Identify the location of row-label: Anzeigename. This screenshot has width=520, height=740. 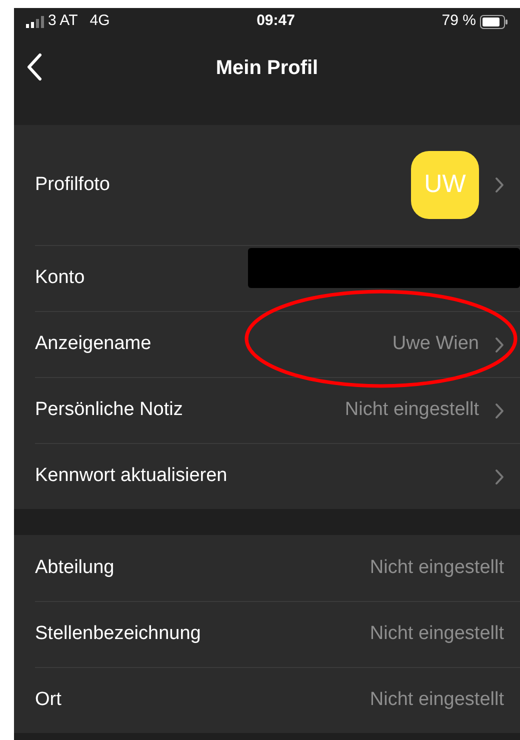
(93, 344).